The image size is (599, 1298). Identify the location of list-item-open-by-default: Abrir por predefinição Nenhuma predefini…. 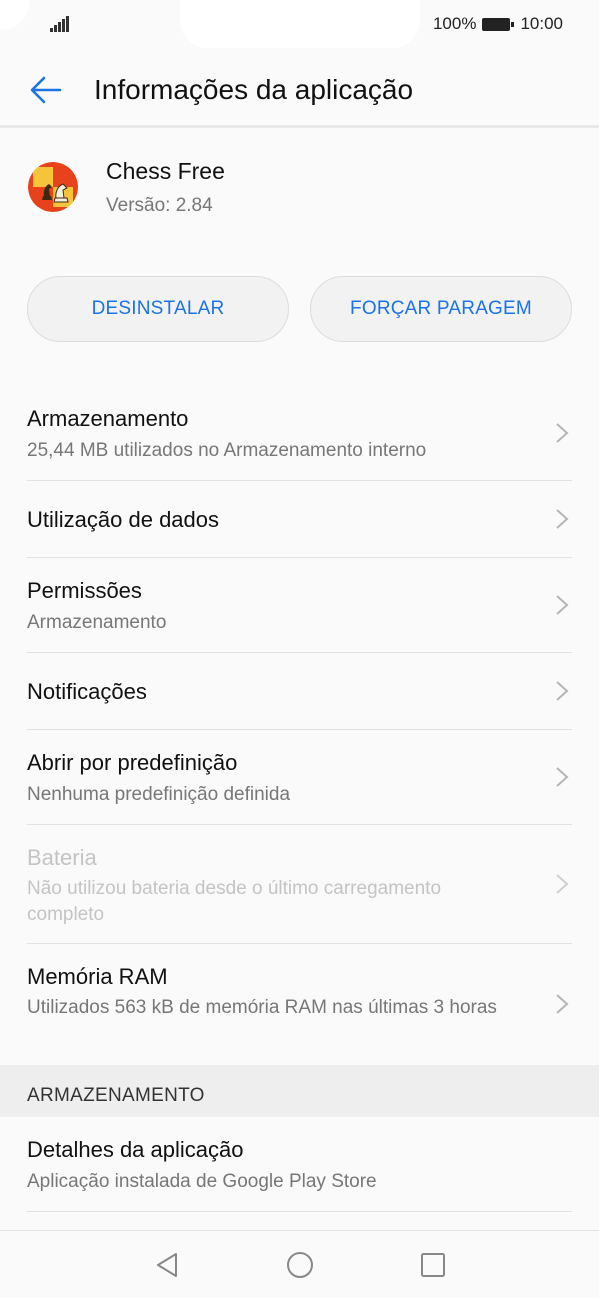
(299, 777).